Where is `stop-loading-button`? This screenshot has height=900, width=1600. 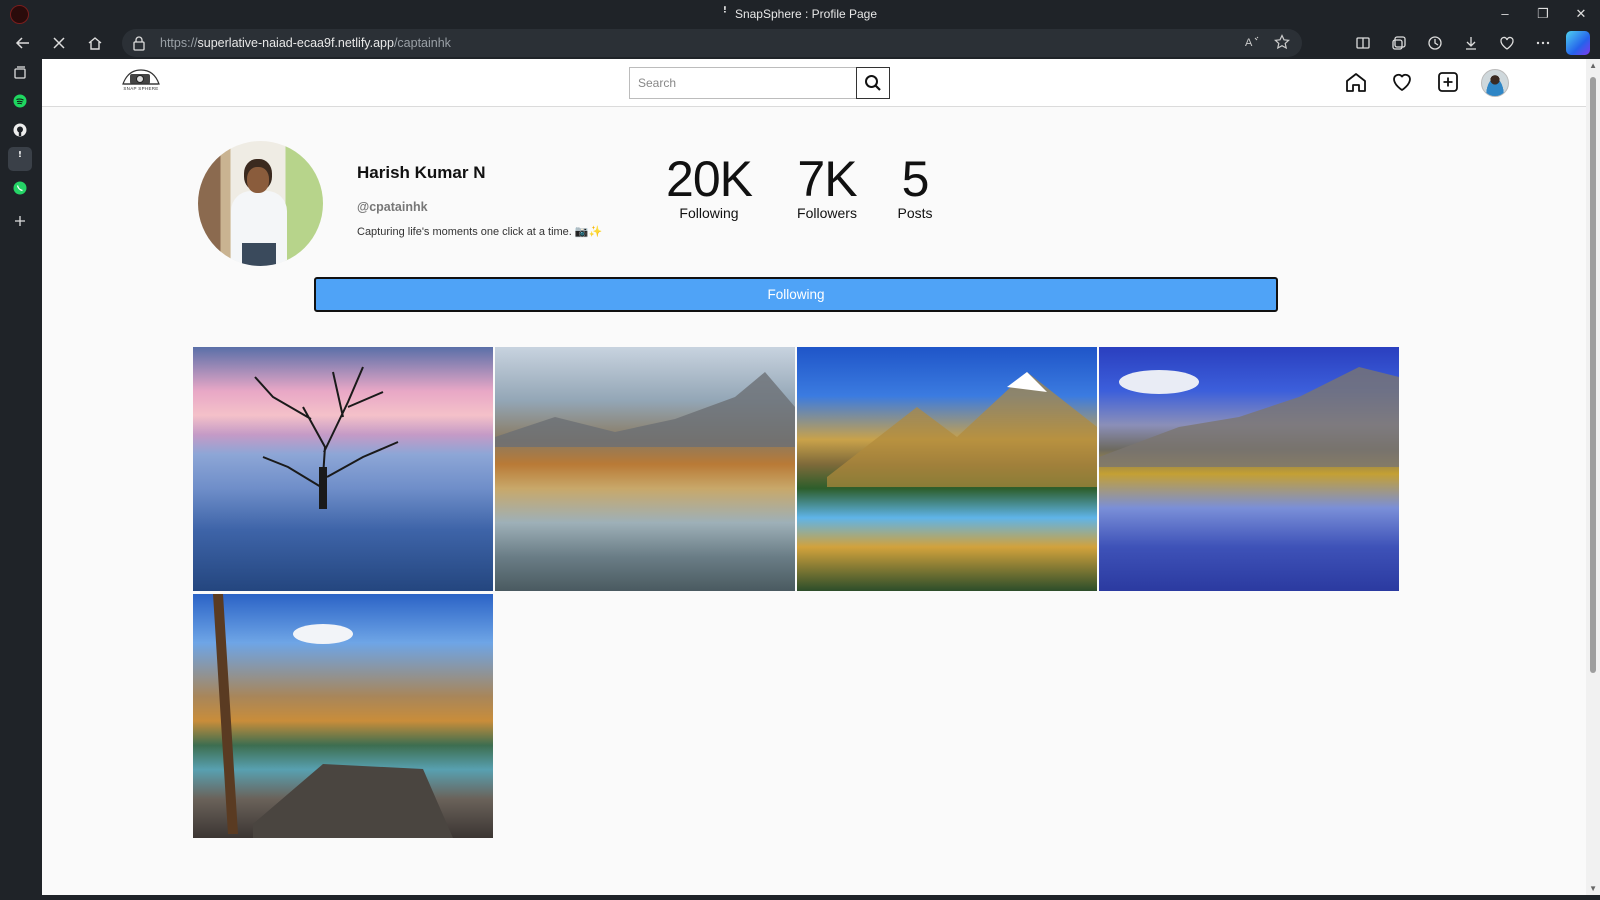 stop-loading-button is located at coordinates (59, 43).